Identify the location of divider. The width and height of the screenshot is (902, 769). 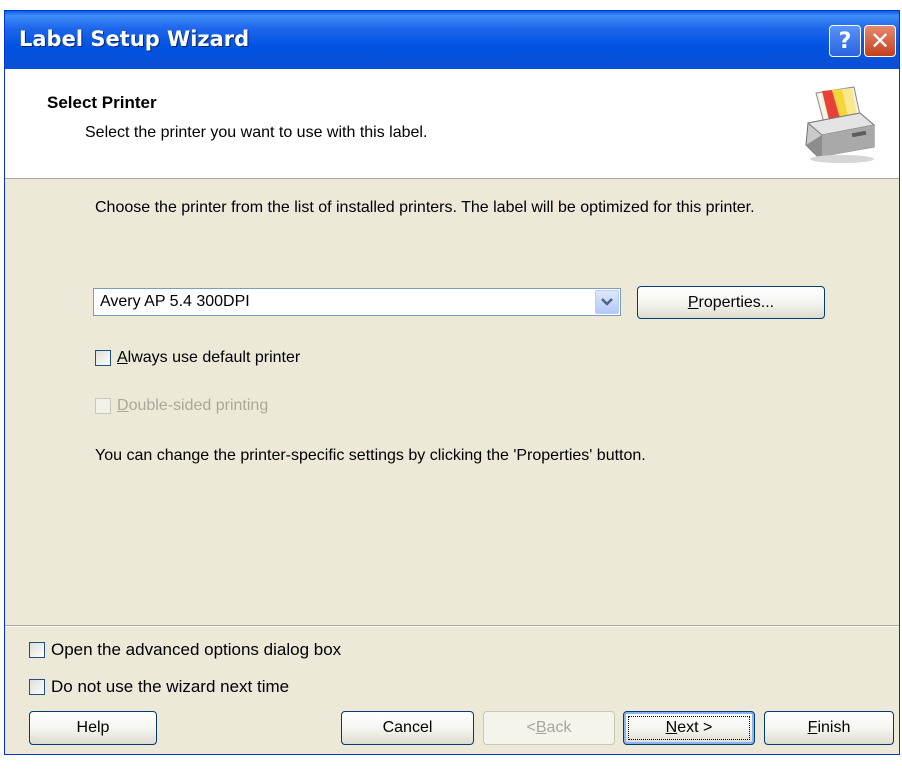
(452, 626).